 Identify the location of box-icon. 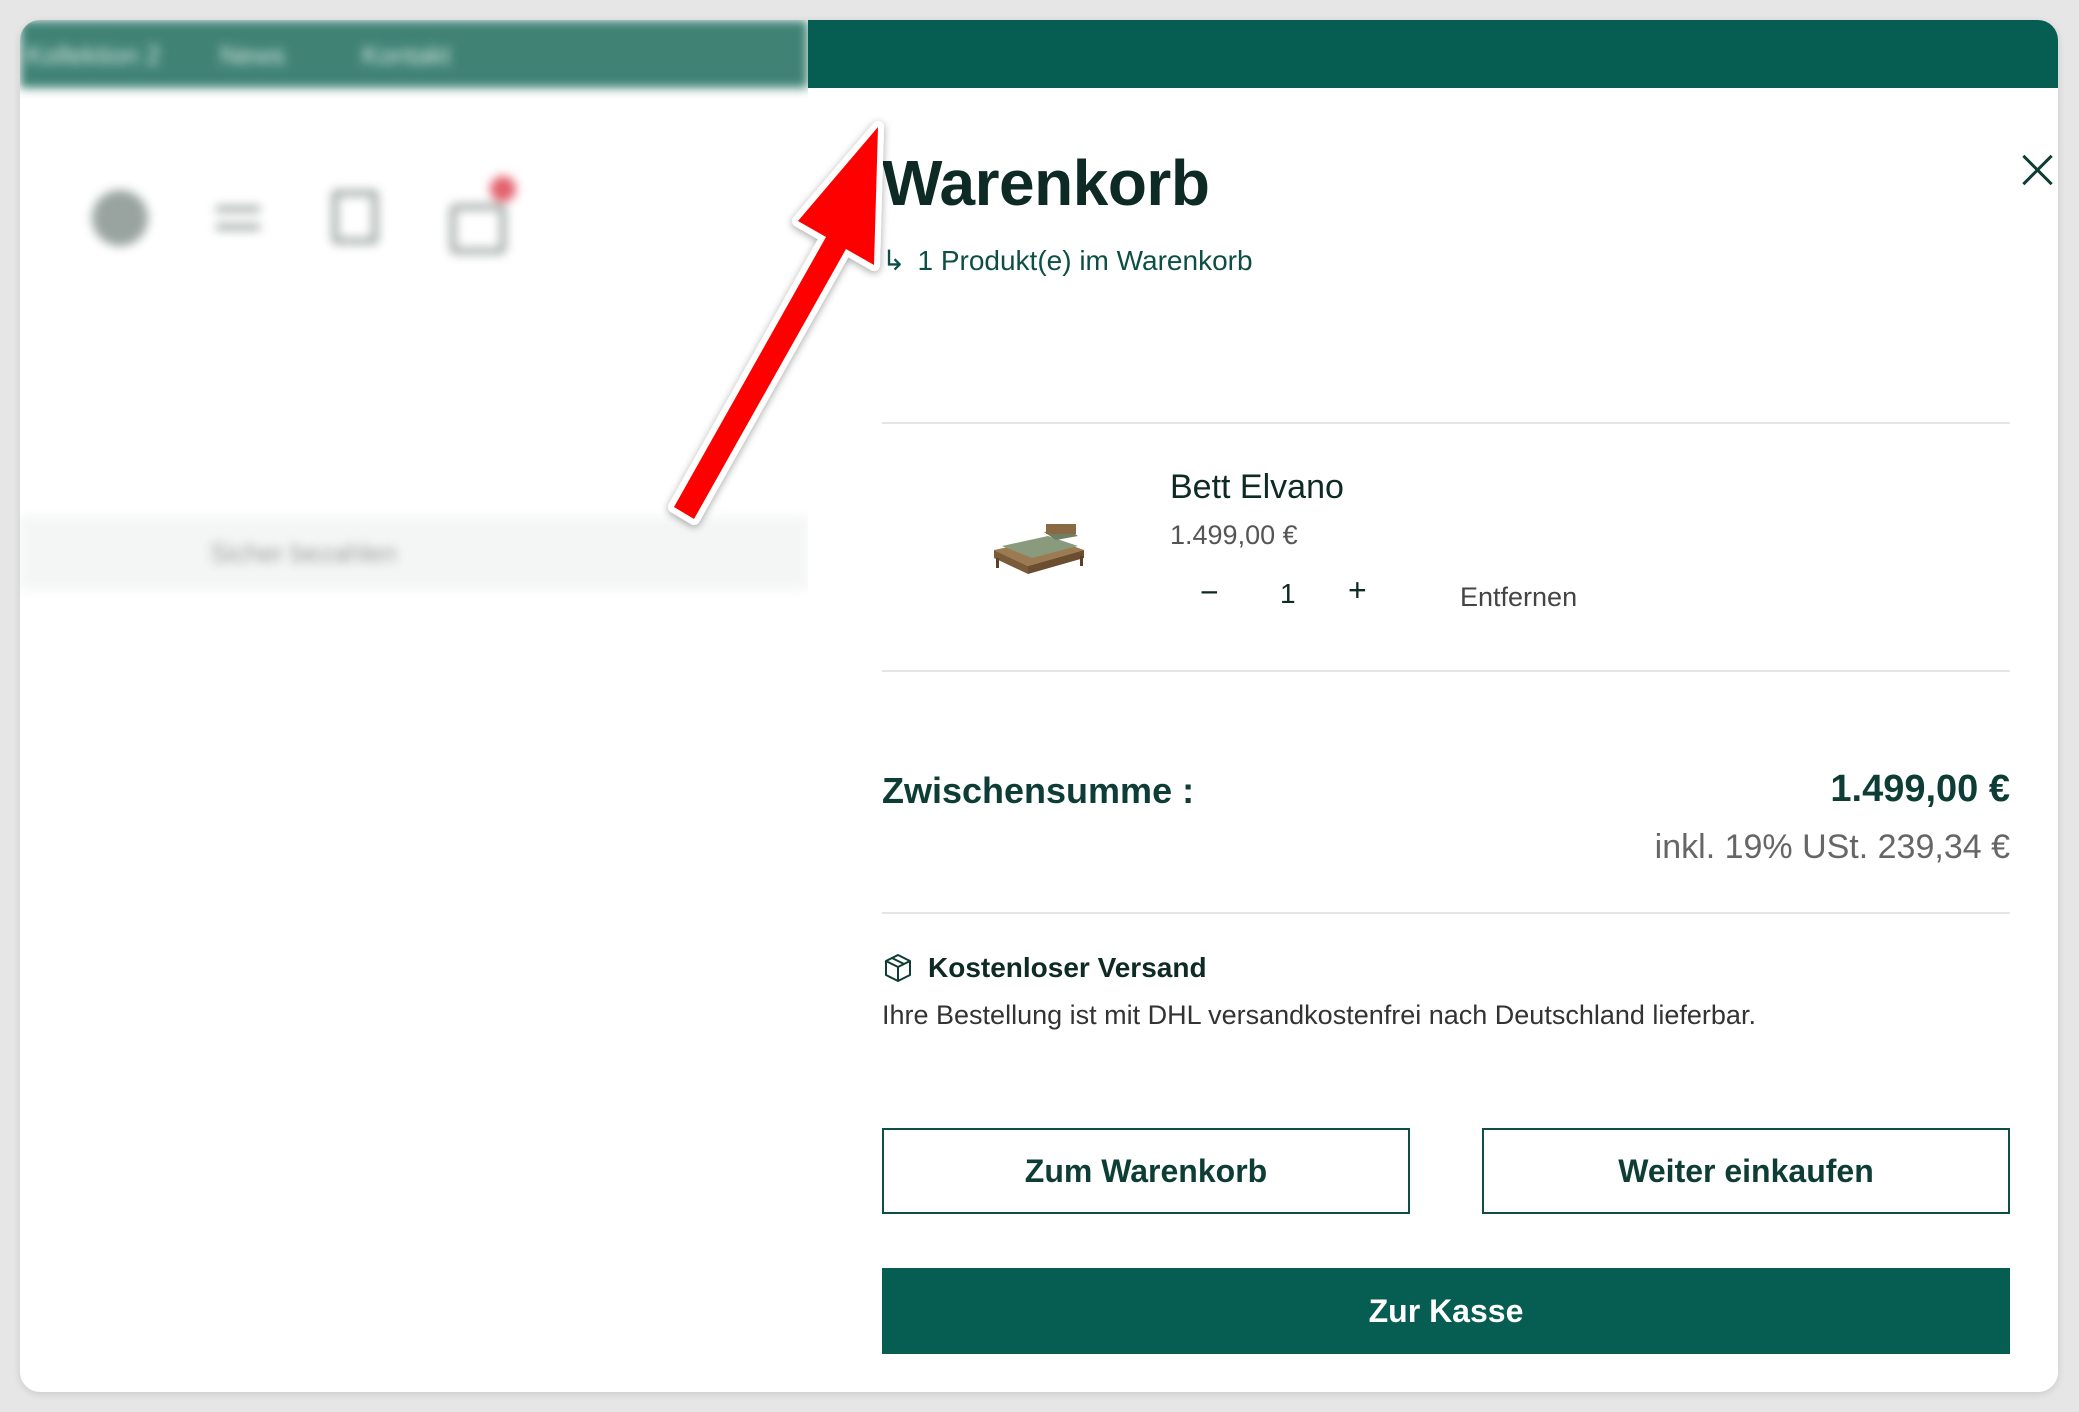
(898, 968).